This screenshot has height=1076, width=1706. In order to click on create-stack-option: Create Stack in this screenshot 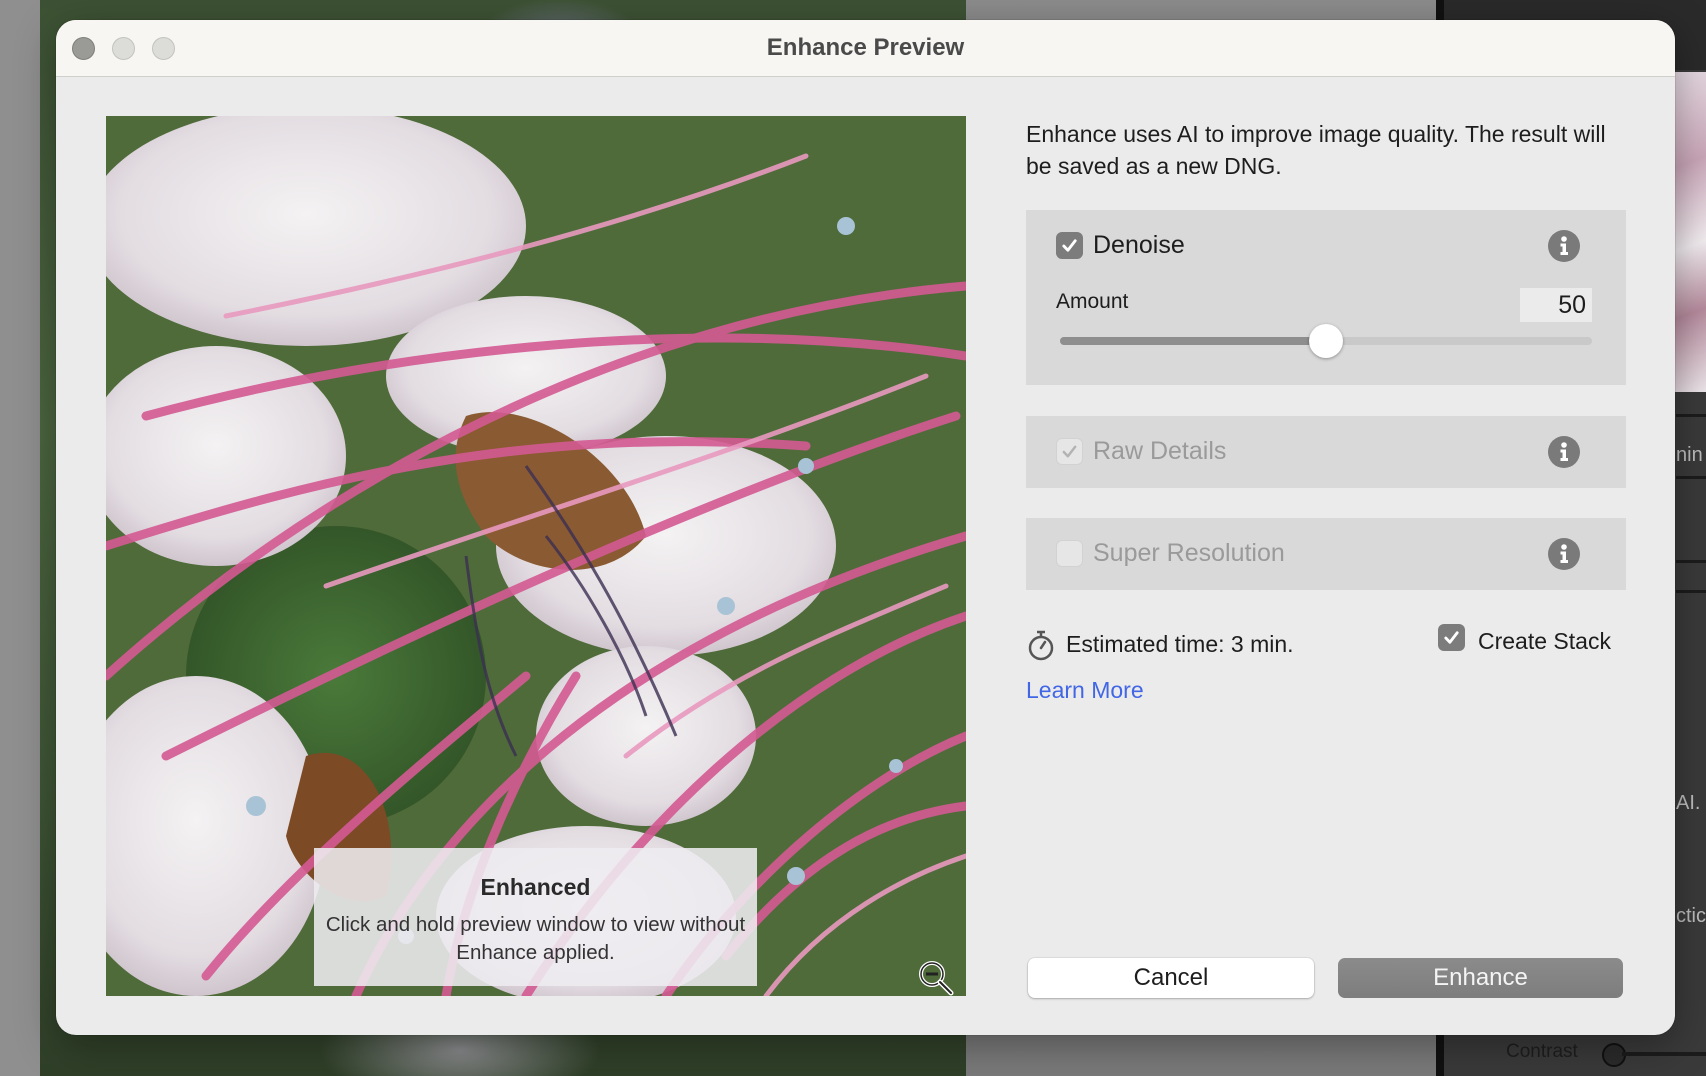, I will do `click(1556, 641)`.